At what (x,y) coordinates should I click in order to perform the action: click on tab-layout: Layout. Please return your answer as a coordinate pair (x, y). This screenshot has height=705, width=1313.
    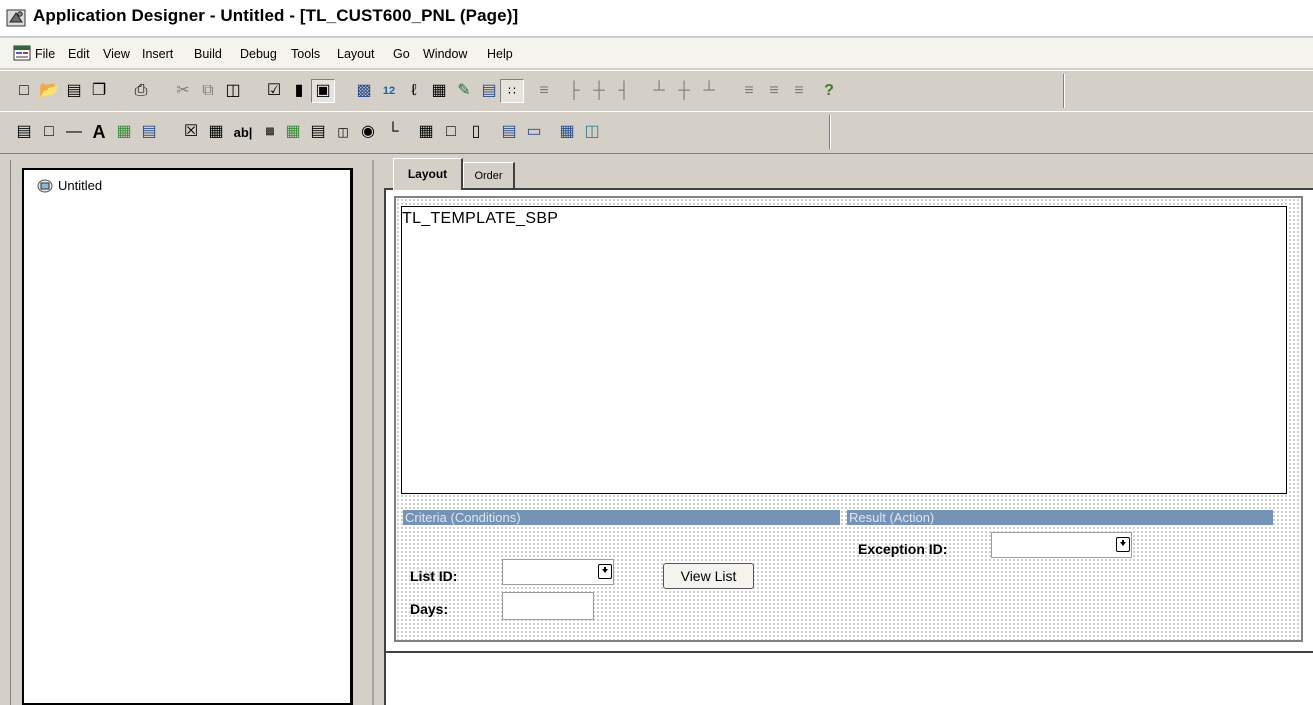
    Looking at the image, I should click on (428, 174).